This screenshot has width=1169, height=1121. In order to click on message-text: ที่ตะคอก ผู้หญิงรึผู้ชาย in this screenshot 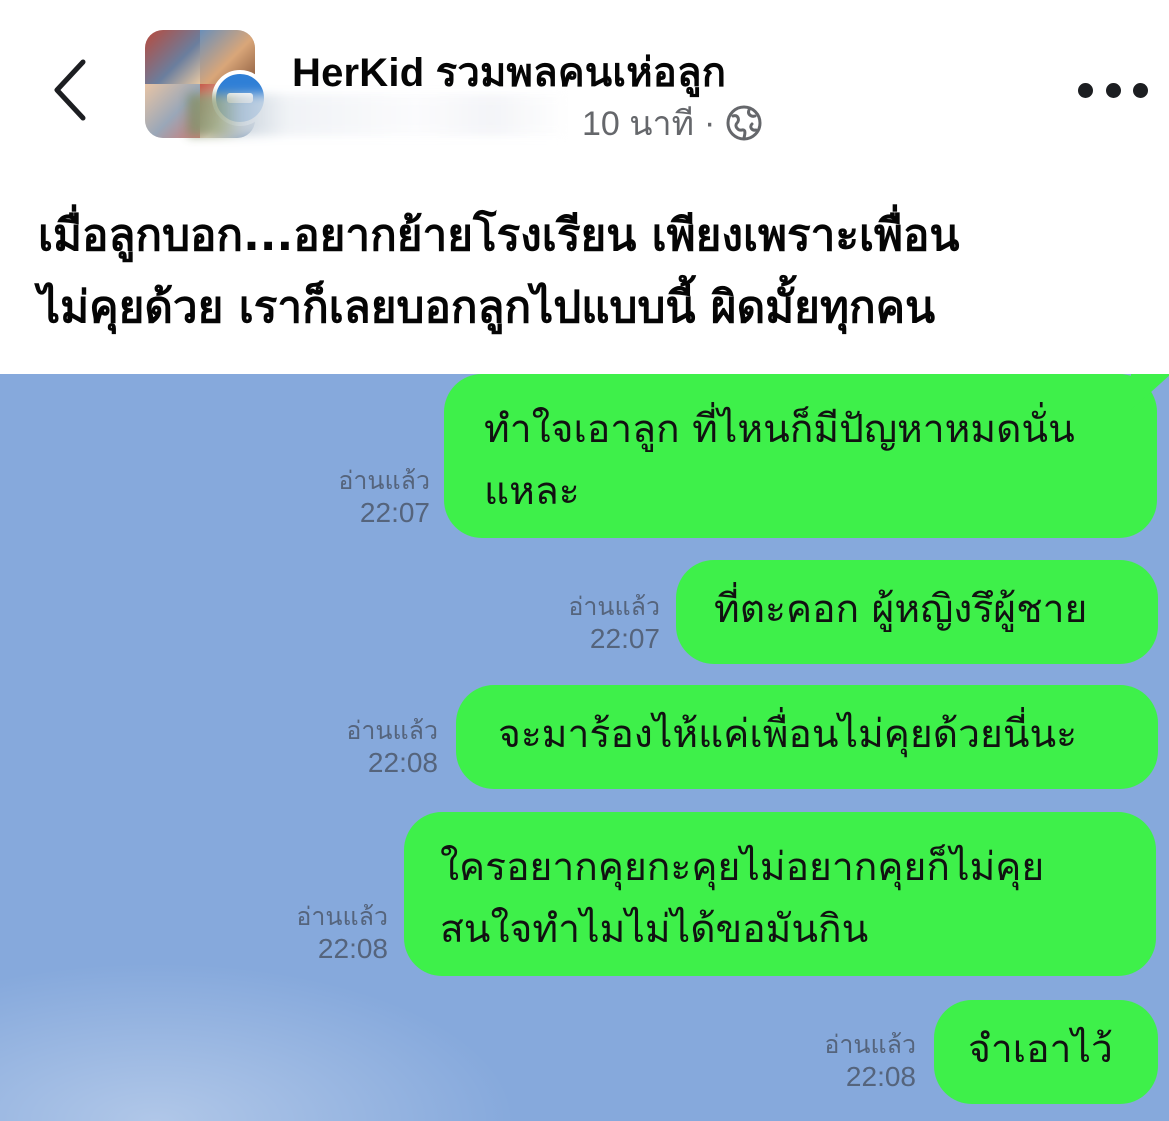, I will do `click(901, 609)`.